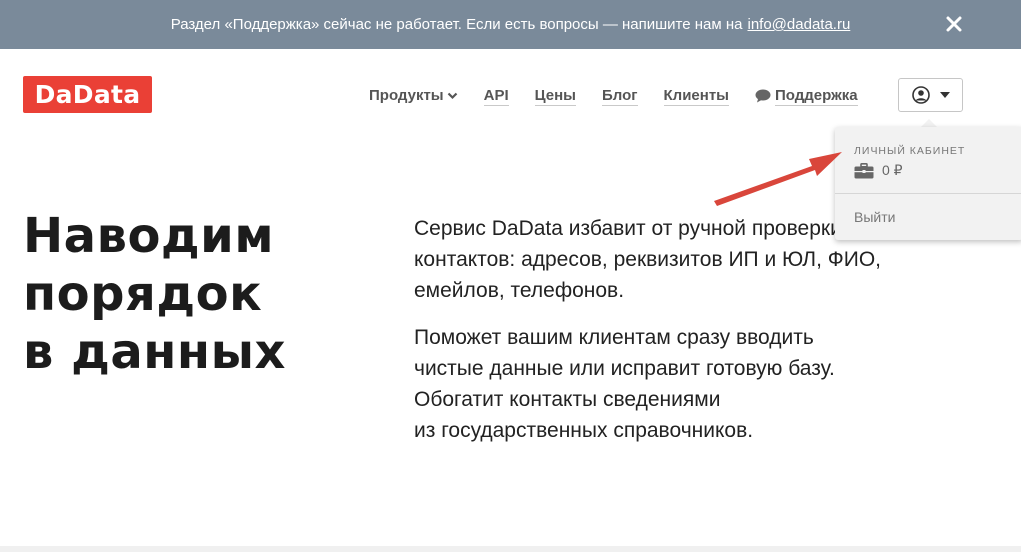 The height and width of the screenshot is (552, 1021). I want to click on hero-text-line: чистые данные или исправит готовую базу., so click(624, 368).